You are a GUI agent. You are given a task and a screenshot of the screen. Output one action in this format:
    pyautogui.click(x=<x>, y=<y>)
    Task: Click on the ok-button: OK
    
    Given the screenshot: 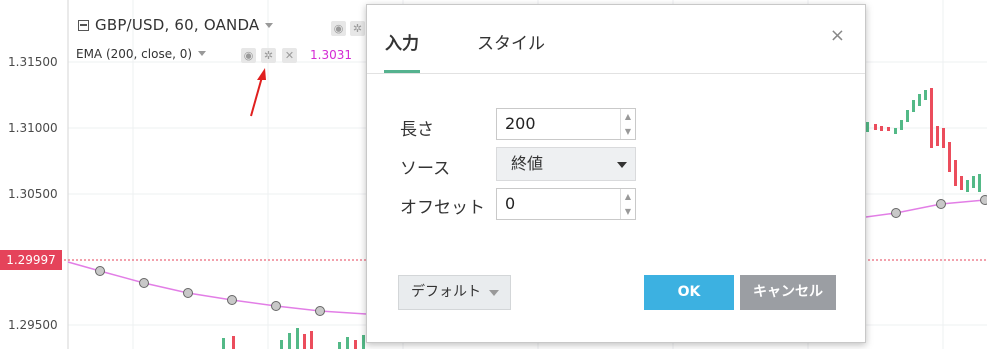 What is the action you would take?
    pyautogui.click(x=689, y=292)
    